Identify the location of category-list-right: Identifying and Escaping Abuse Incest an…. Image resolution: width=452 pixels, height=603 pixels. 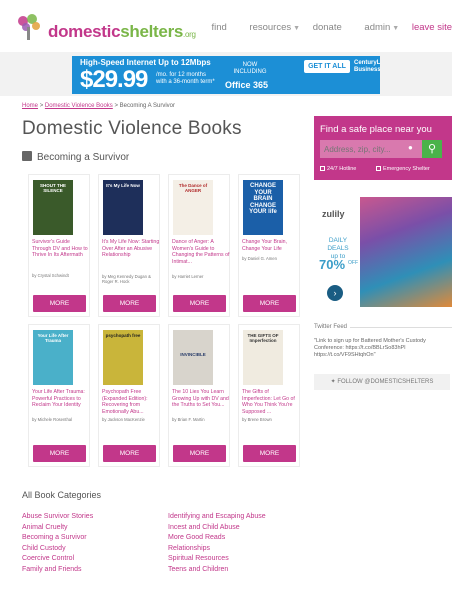
(217, 544).